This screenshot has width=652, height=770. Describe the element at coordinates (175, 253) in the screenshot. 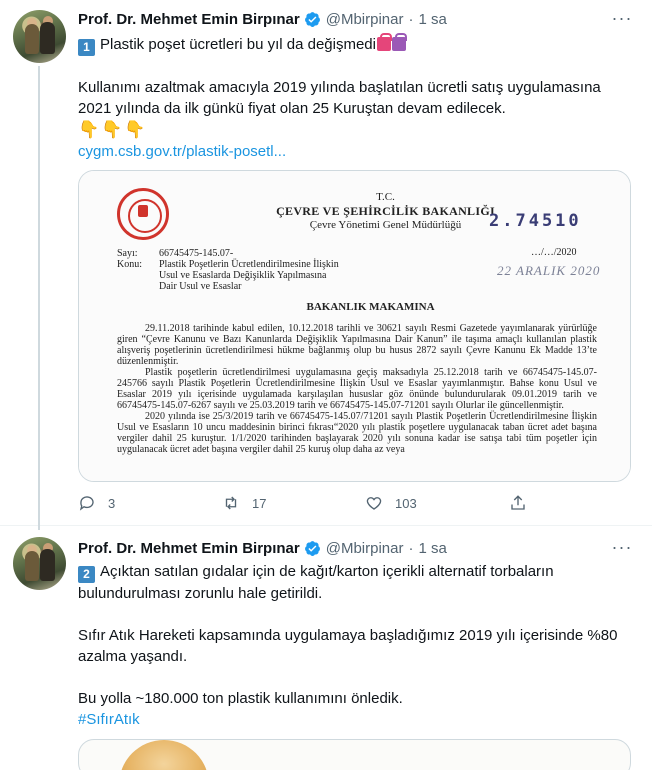

I see `doc-sayi: Sayı: 66745475-145.07-` at that location.